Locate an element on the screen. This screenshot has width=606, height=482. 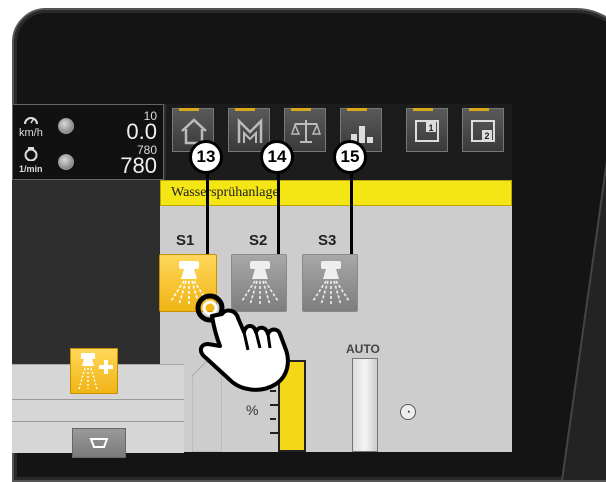
page-1-icon: 1 is located at coordinates (427, 131).